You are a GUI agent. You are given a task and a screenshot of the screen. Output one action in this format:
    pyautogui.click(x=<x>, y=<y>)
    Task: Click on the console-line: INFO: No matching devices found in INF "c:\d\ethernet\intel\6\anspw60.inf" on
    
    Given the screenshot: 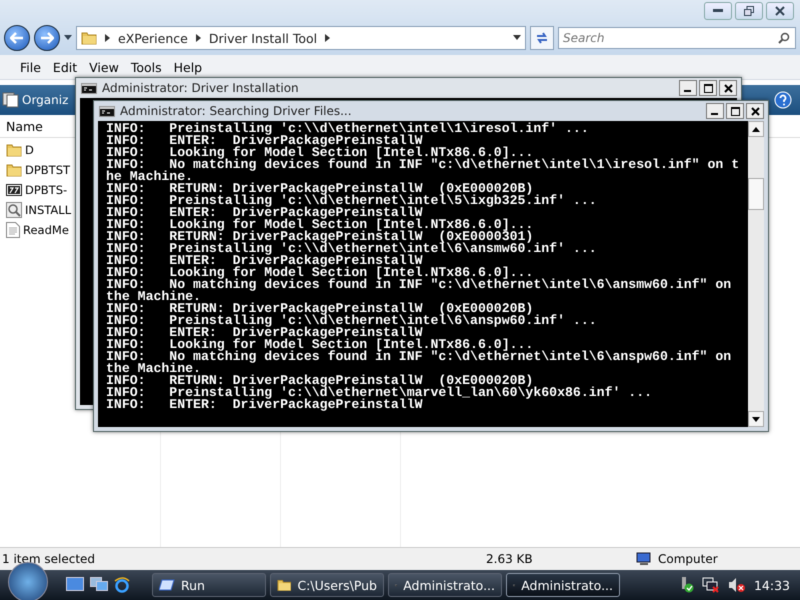 What is the action you would take?
    pyautogui.click(x=419, y=357)
    